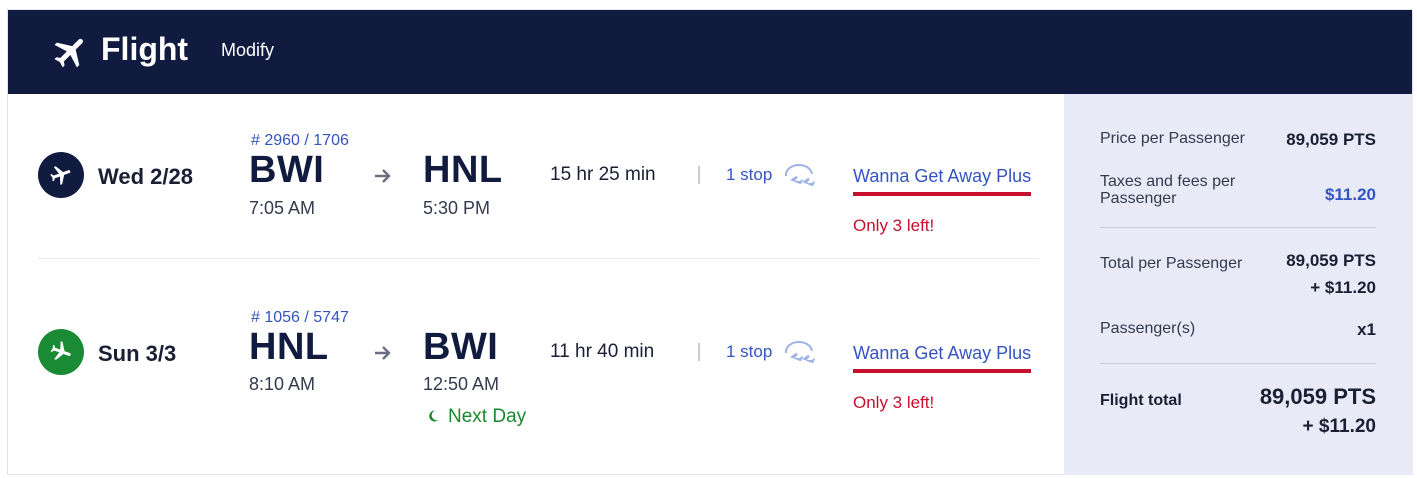 This screenshot has width=1417, height=478. Describe the element at coordinates (1317, 396) in the screenshot. I see `flight-total-points: 89,059 PTS` at that location.